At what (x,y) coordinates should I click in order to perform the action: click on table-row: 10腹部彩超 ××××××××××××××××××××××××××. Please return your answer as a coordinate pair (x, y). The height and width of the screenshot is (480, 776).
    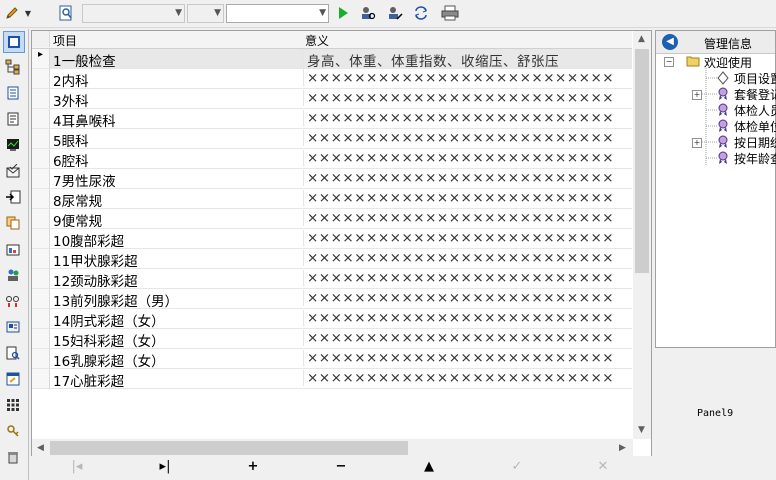
    Looking at the image, I should click on (333, 239).